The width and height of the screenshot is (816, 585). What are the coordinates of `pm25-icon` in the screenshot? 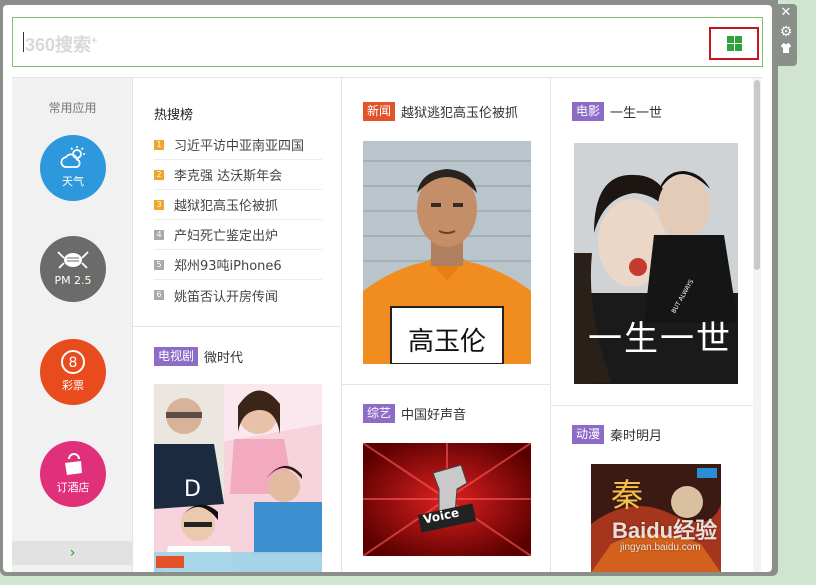 It's located at (73, 260).